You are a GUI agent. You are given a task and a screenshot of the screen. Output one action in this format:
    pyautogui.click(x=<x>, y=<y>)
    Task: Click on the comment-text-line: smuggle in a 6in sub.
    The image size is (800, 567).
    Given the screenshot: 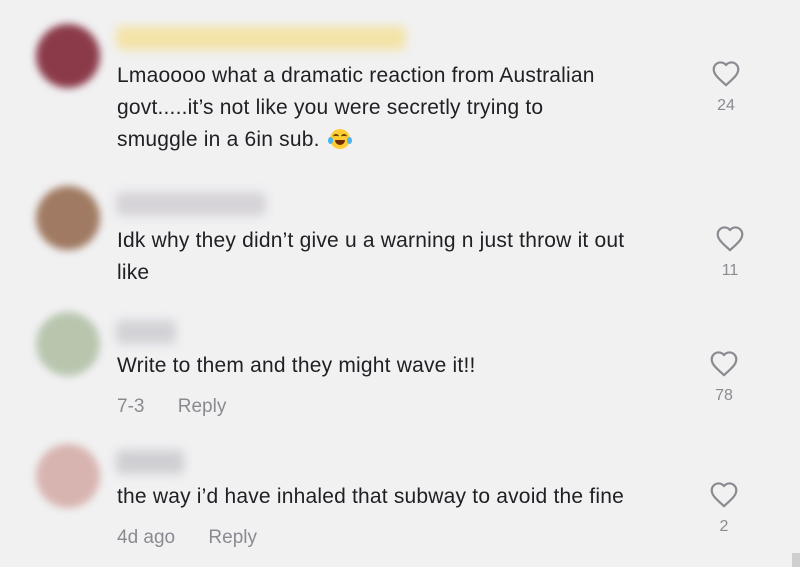 What is the action you would take?
    pyautogui.click(x=356, y=140)
    